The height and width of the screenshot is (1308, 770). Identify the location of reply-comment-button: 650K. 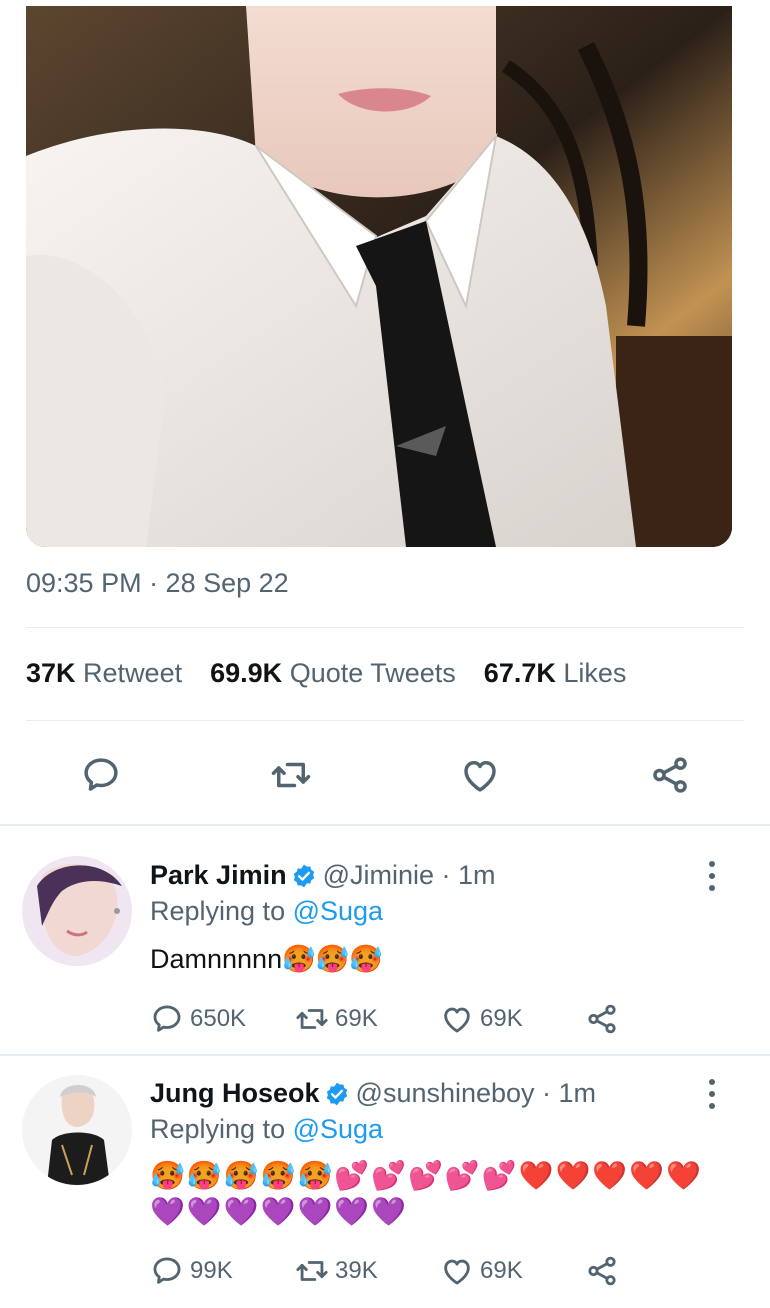
(222, 1019).